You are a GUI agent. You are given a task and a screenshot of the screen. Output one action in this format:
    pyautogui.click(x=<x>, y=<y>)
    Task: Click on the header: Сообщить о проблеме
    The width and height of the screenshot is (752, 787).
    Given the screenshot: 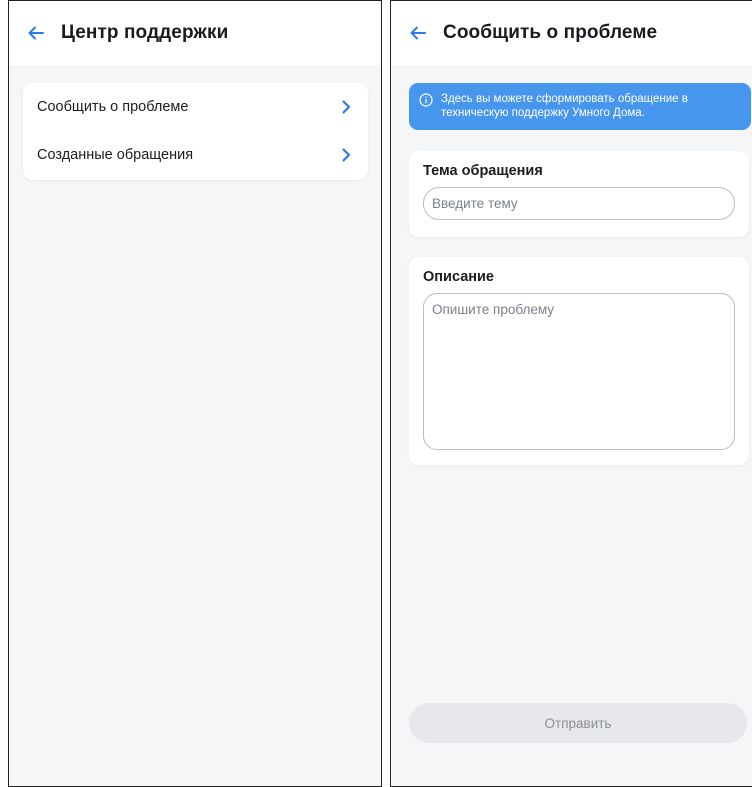 What is the action you would take?
    pyautogui.click(x=571, y=33)
    